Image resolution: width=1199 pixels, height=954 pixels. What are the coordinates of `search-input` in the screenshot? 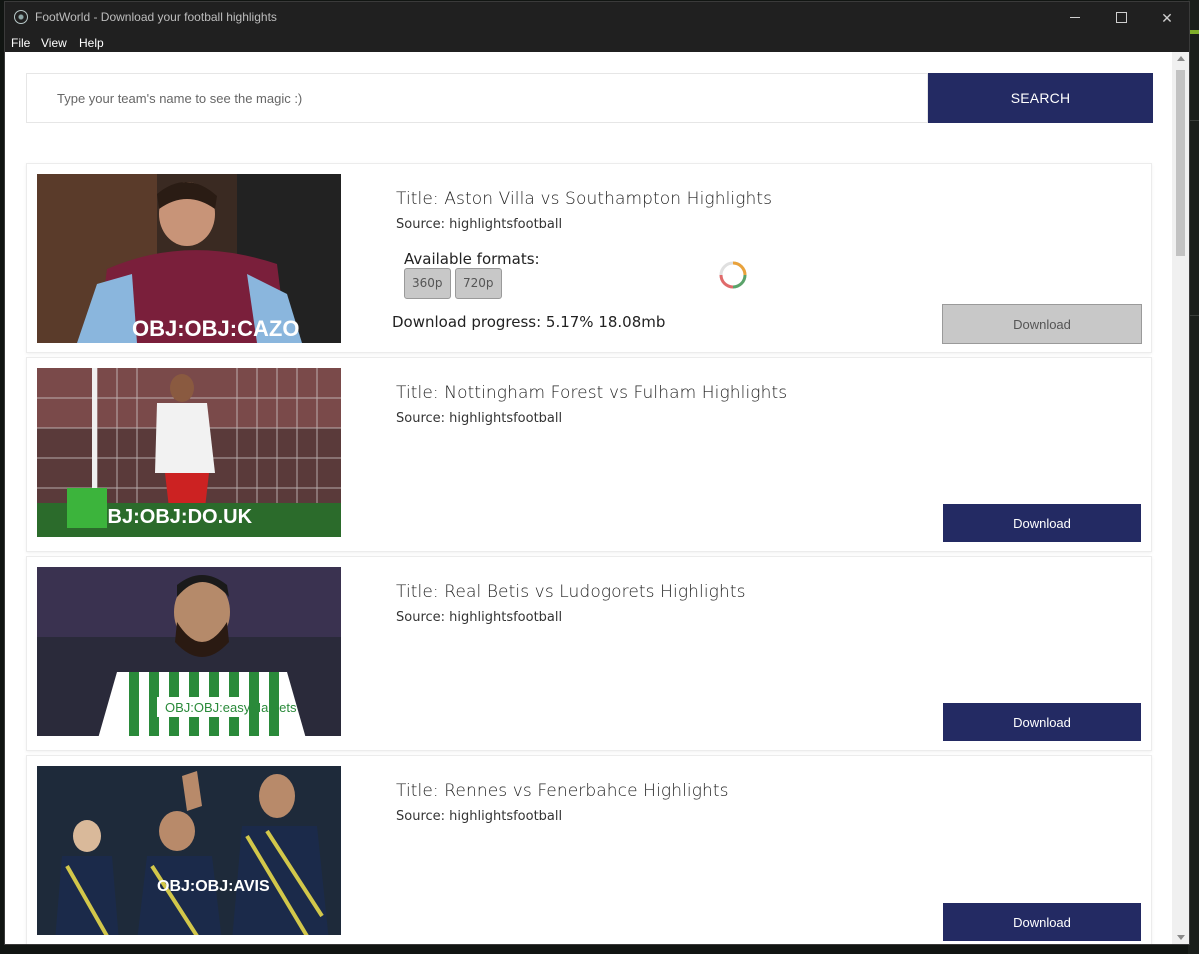 It's located at (477, 98).